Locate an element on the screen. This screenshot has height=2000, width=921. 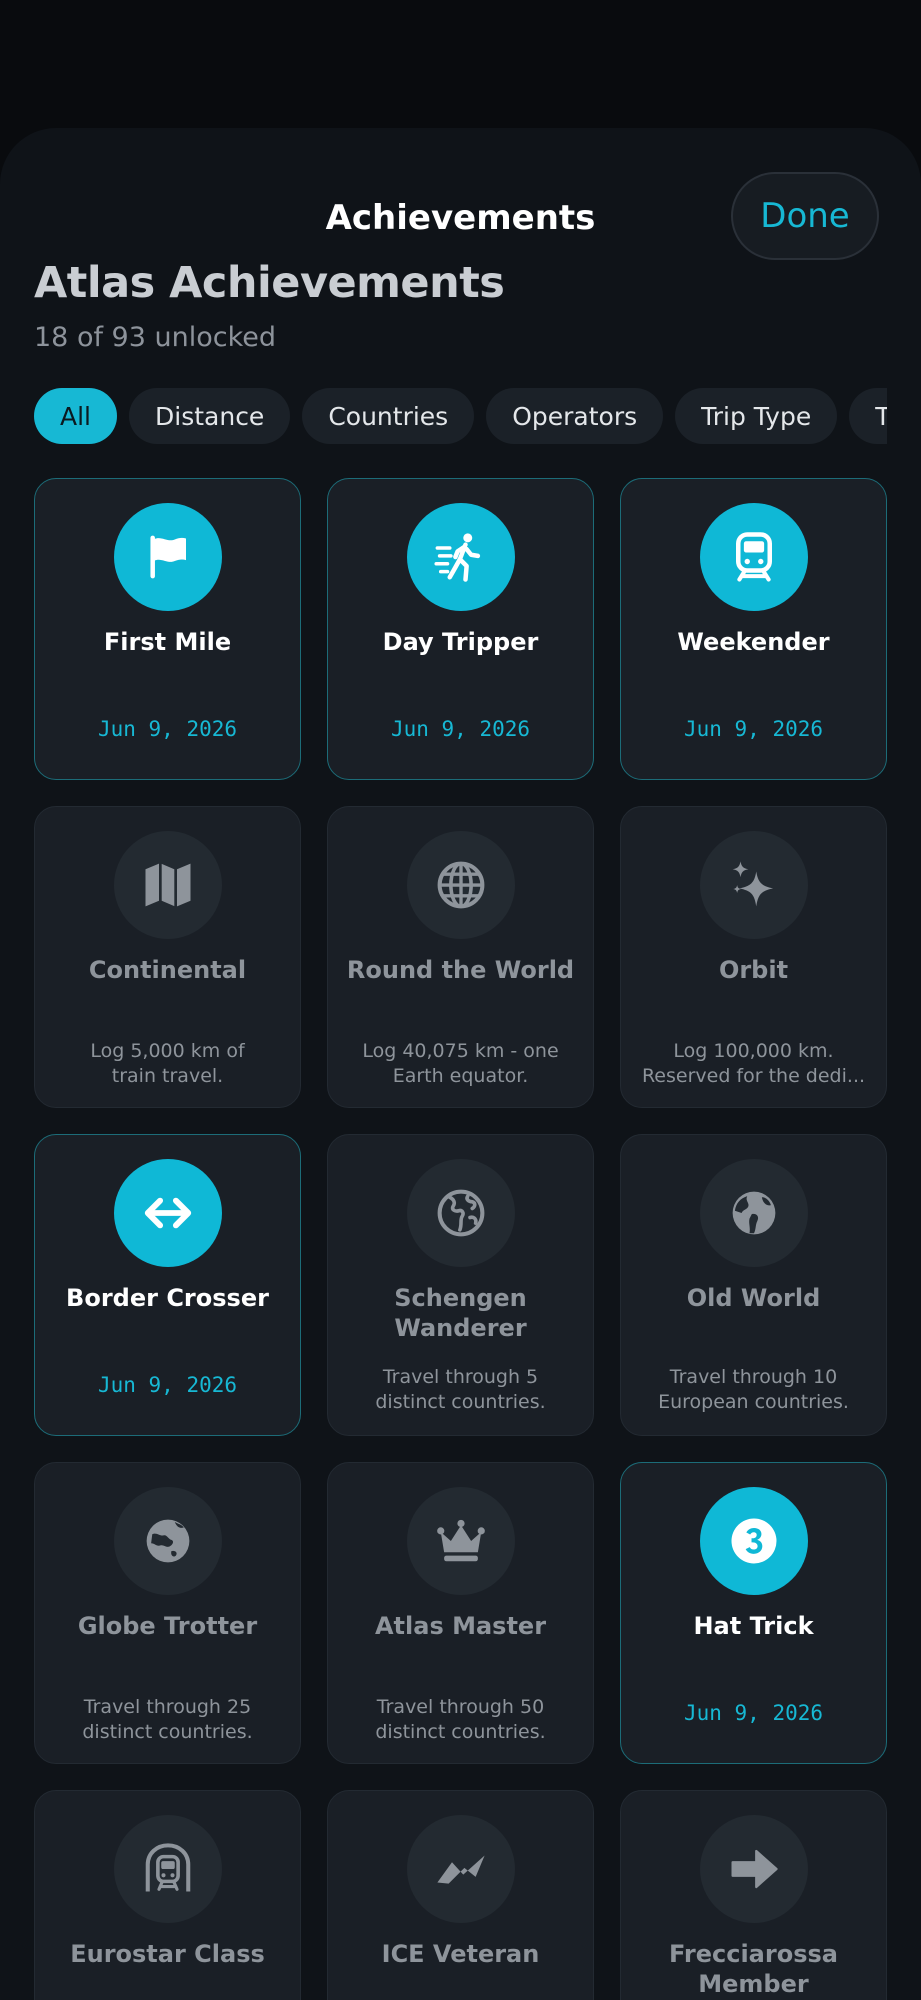
achievement-description: Log 40,075 km - one Earth equator. is located at coordinates (460, 1063).